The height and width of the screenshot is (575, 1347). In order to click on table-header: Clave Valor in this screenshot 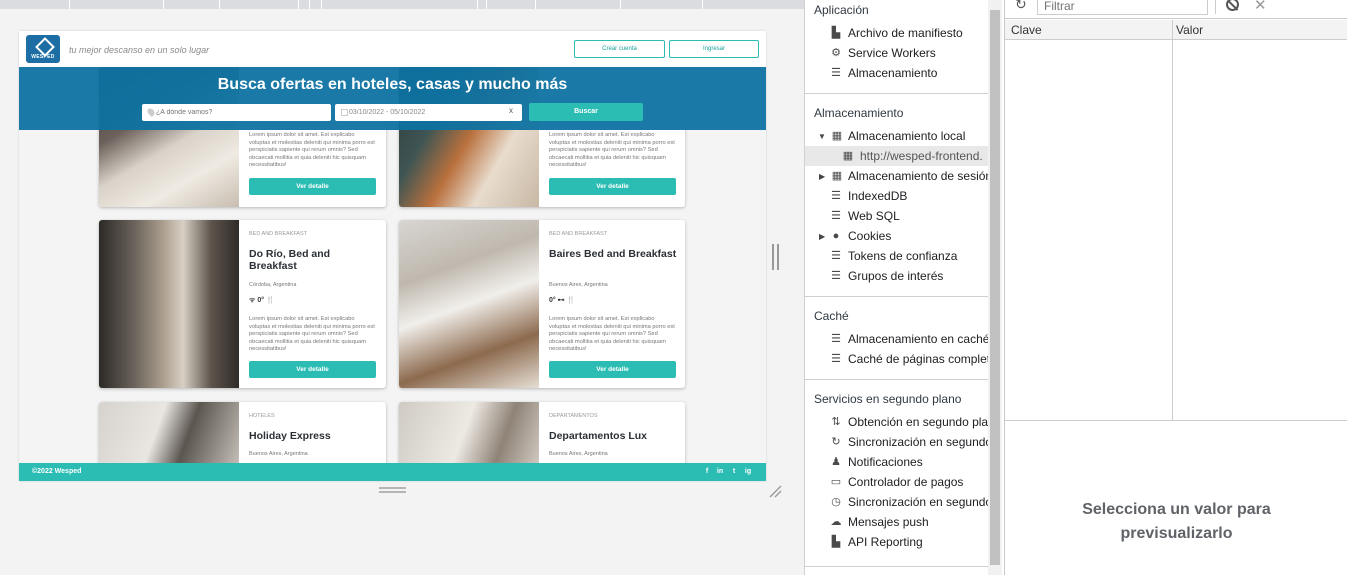, I will do `click(1176, 30)`.